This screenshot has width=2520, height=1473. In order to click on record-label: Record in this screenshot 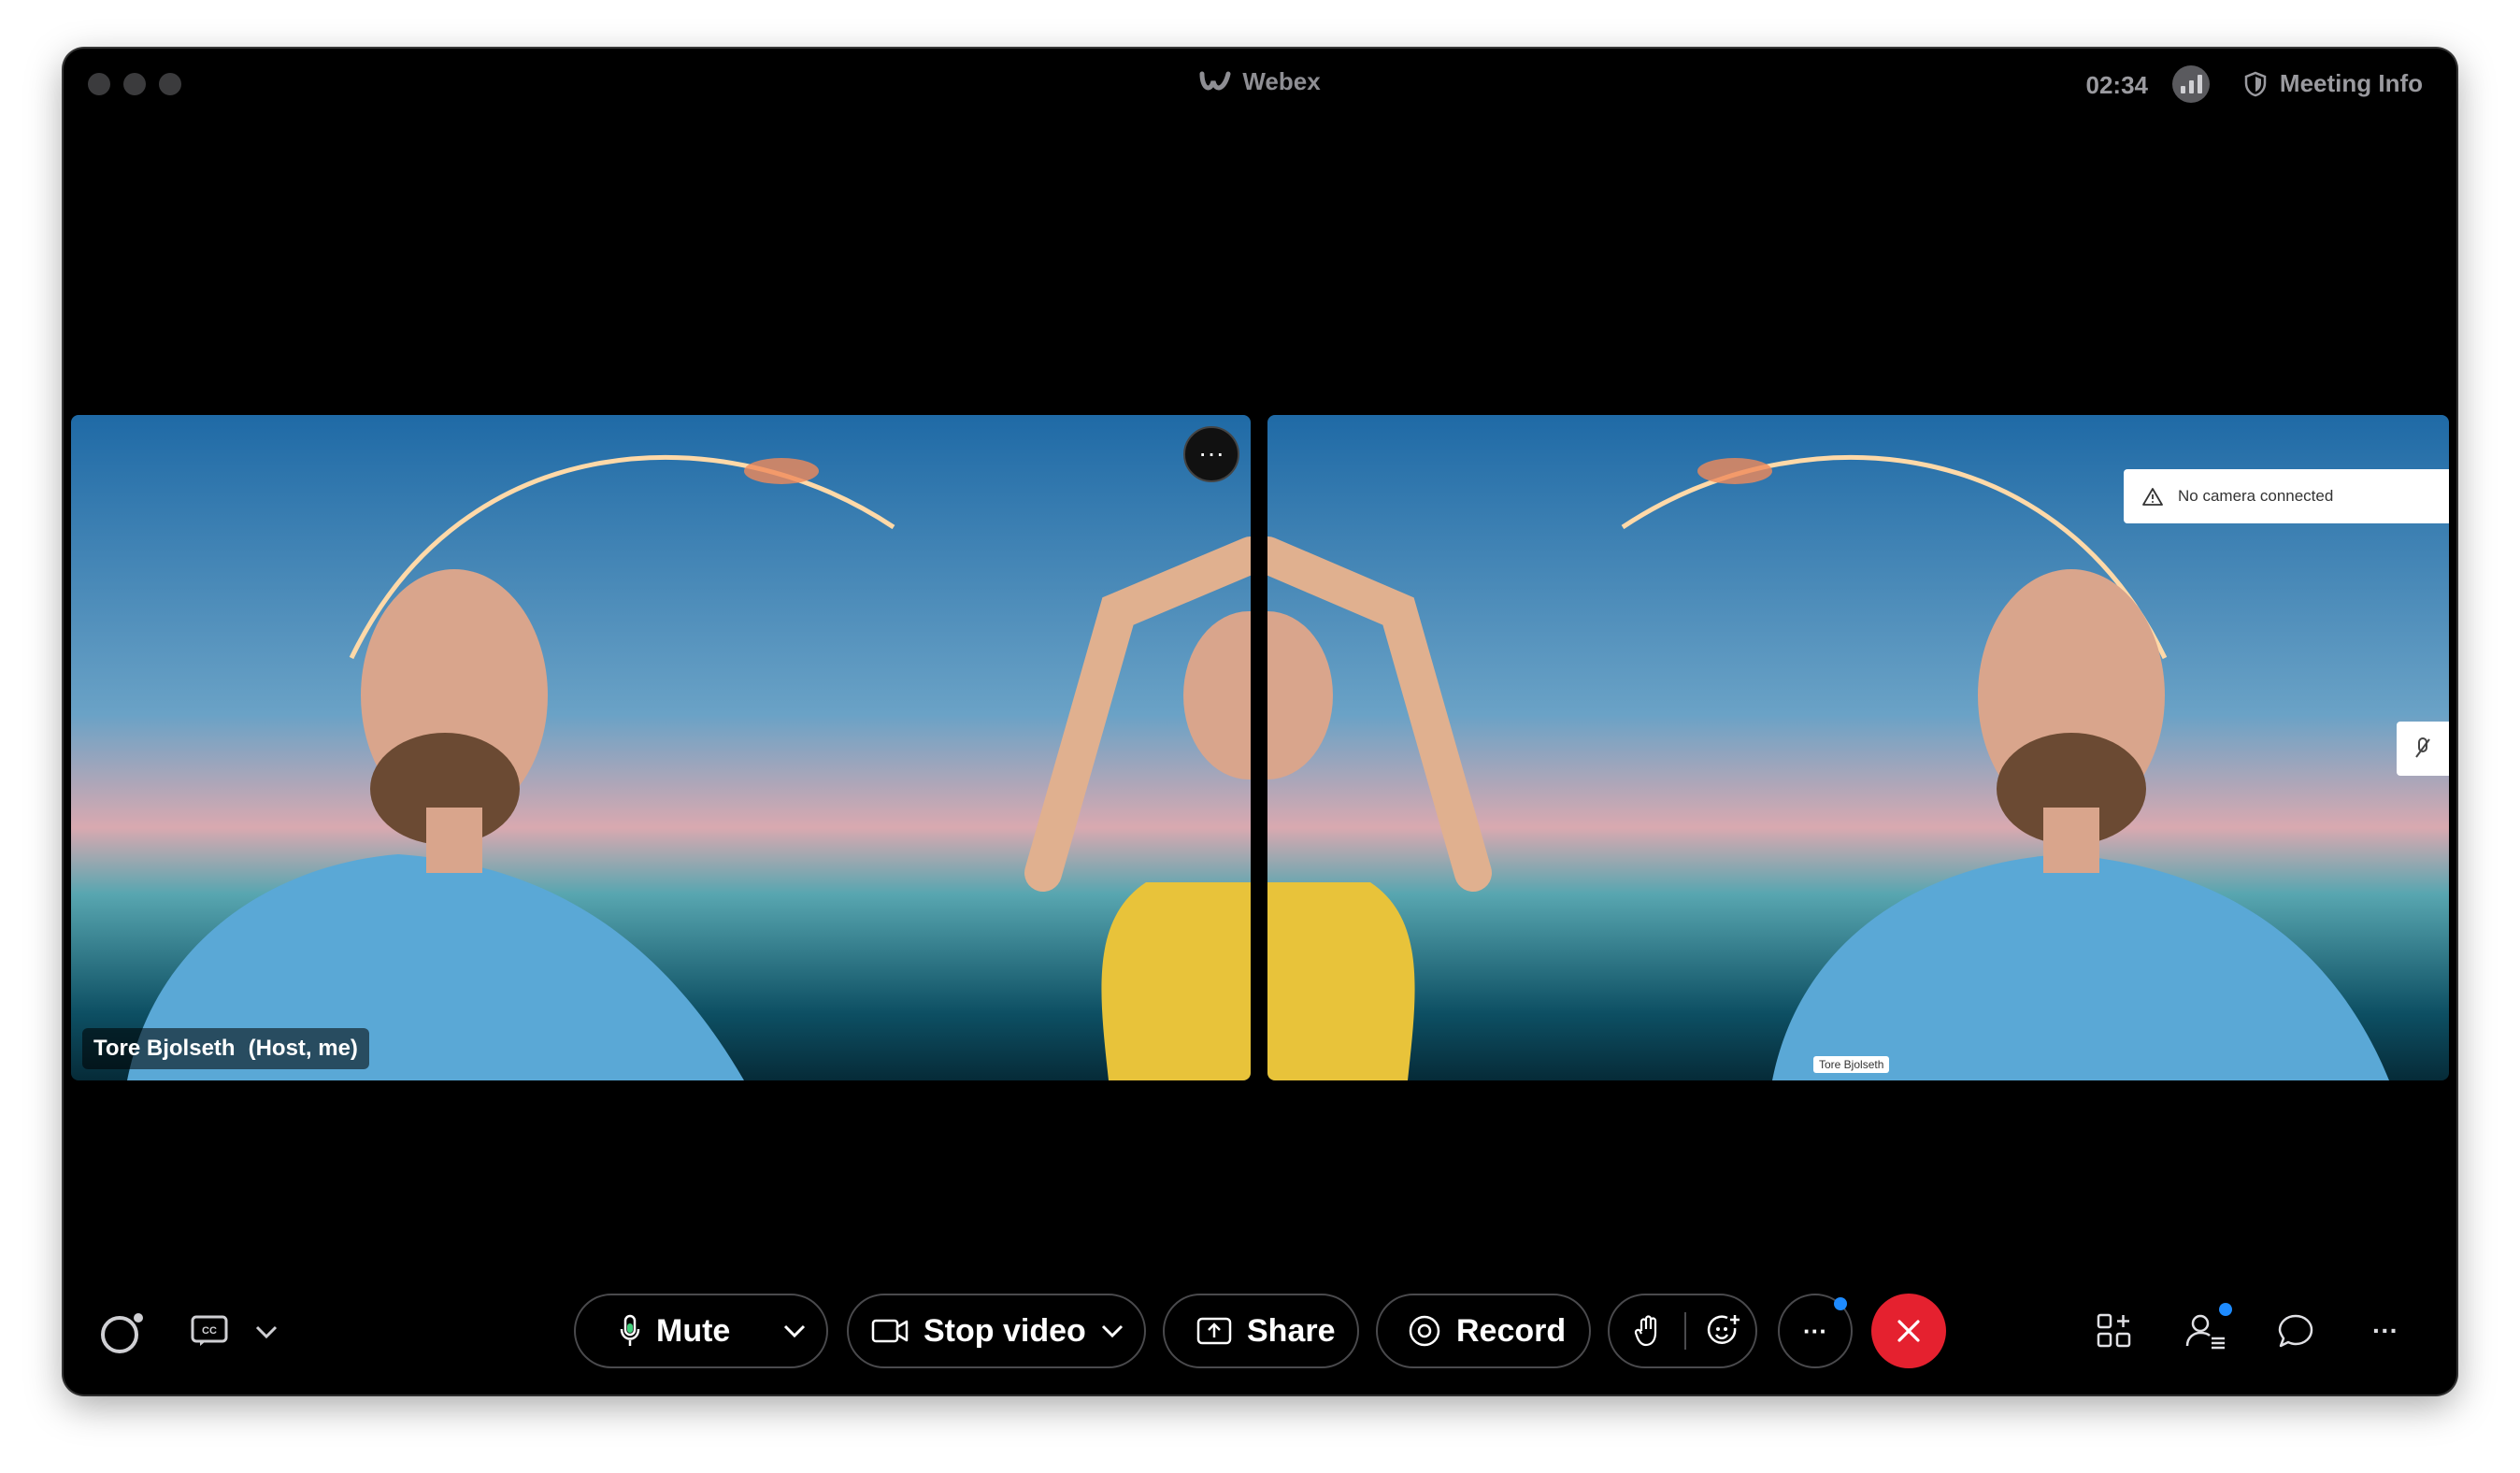, I will do `click(1511, 1331)`.